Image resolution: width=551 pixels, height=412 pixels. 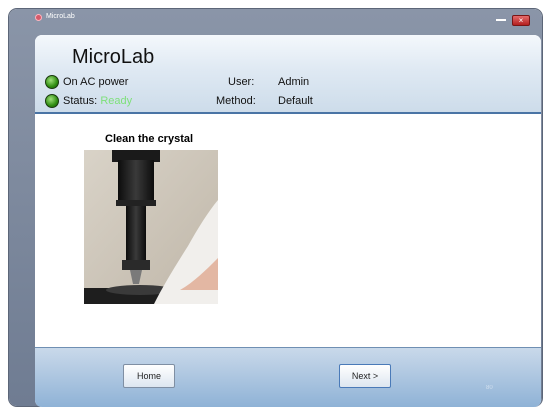 What do you see at coordinates (80, 101) in the screenshot?
I see `status-label: Status:` at bounding box center [80, 101].